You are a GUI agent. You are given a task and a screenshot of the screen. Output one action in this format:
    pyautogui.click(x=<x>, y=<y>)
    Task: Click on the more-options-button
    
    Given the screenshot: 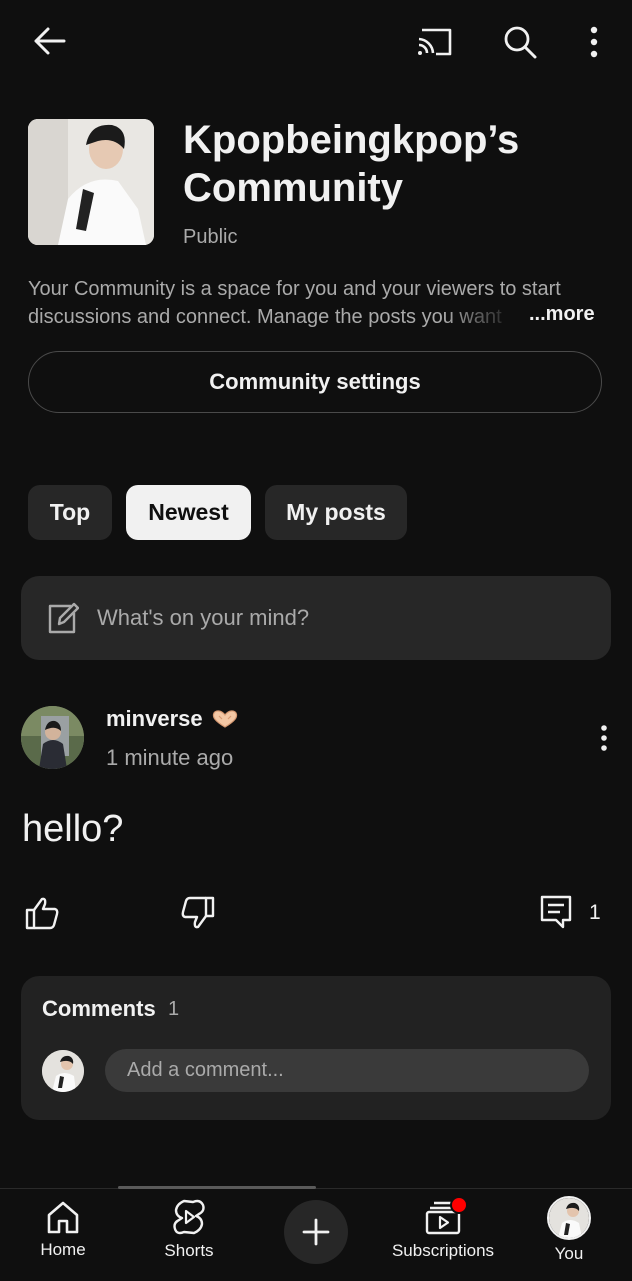 What is the action you would take?
    pyautogui.click(x=594, y=42)
    